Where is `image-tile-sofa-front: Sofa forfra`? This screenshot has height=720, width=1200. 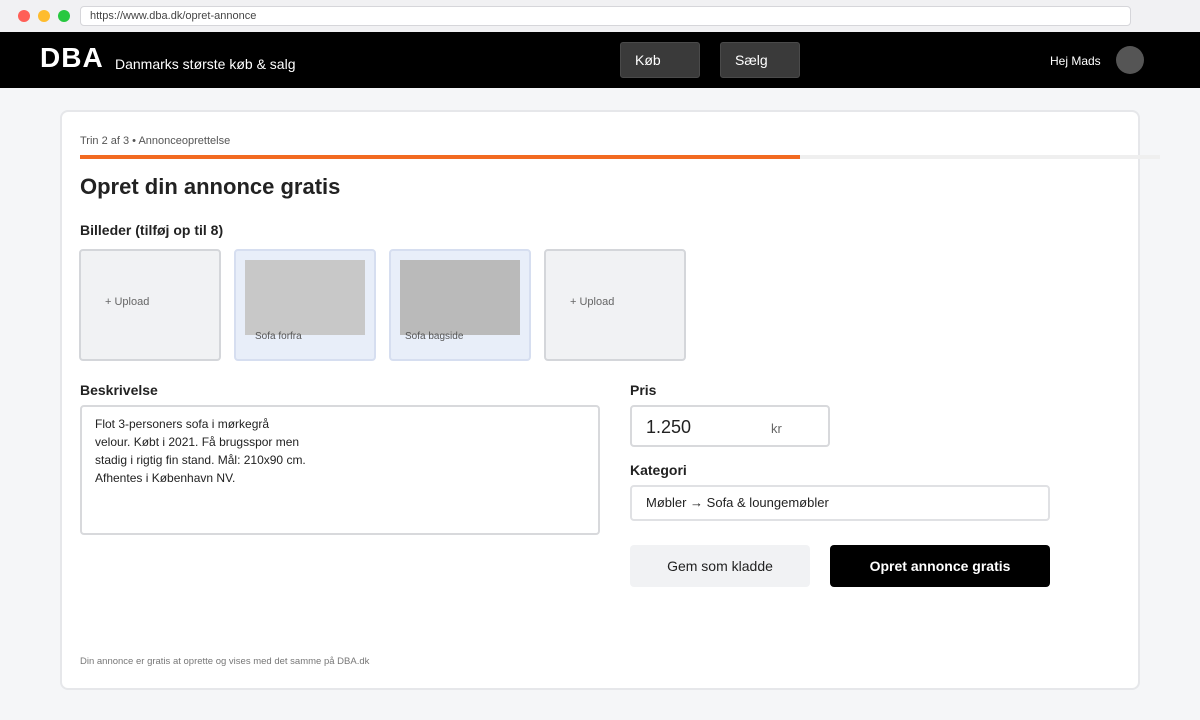 image-tile-sofa-front: Sofa forfra is located at coordinates (305, 305).